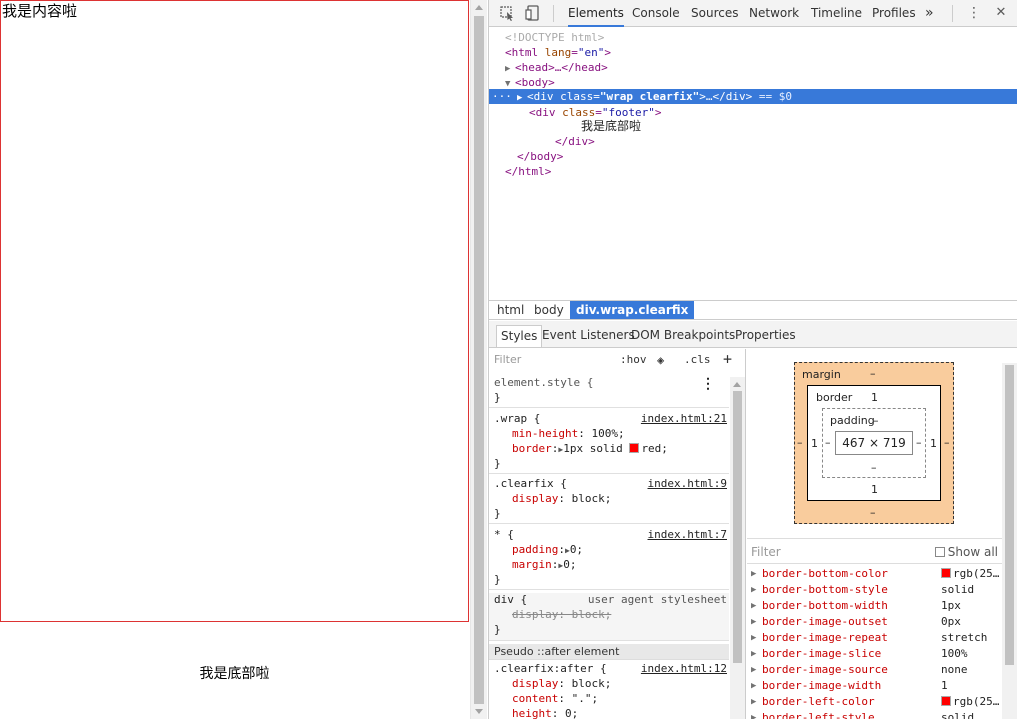  I want to click on computed-prop-row: ▶ border-image-source none, so click(874, 670).